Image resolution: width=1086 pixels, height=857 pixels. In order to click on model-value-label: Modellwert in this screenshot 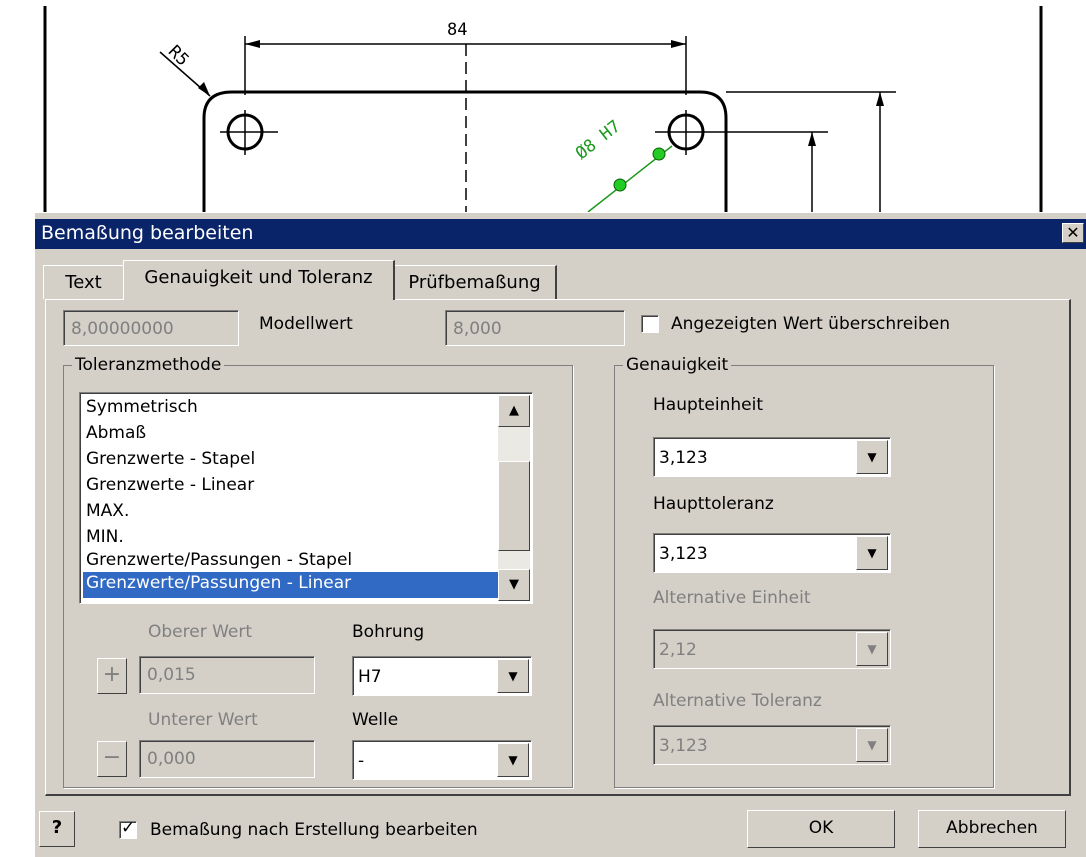, I will do `click(306, 324)`.